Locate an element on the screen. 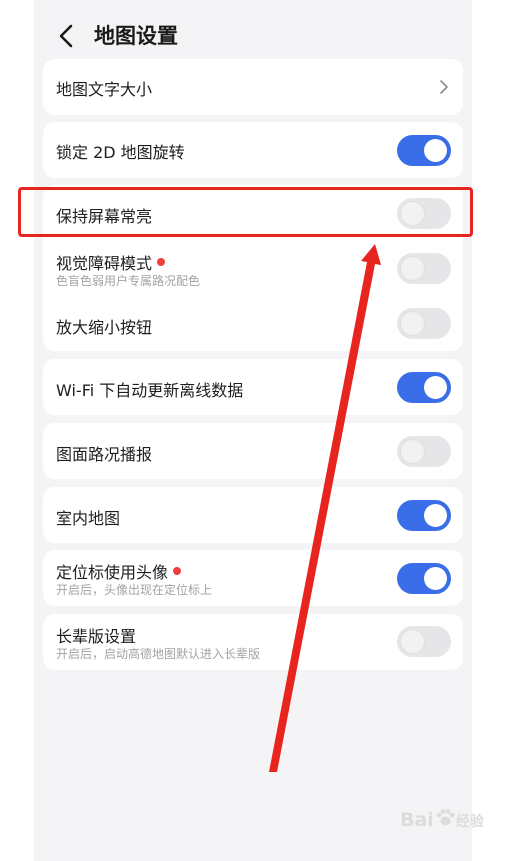 The image size is (524, 861). watermark: Bai 经验 is located at coordinates (442, 819).